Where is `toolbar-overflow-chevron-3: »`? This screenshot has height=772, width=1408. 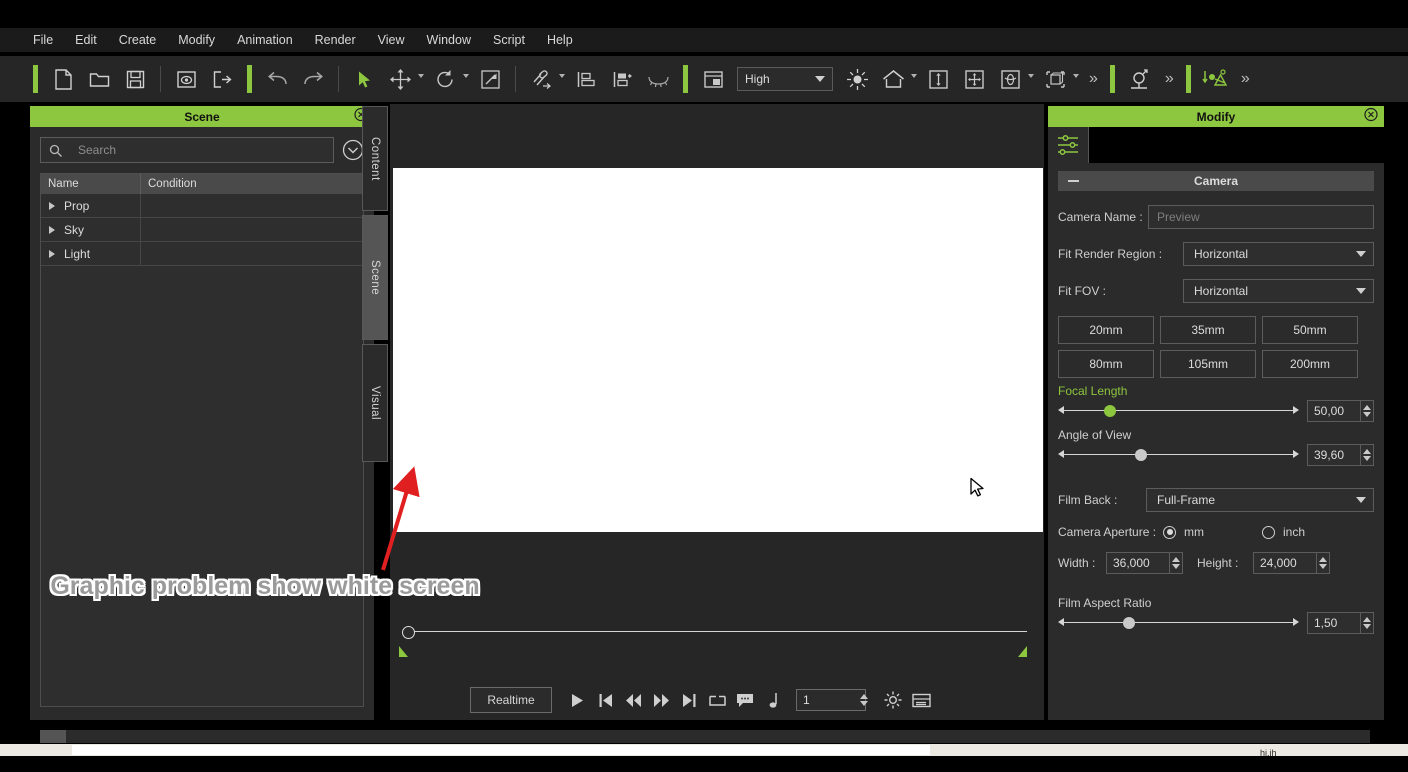 toolbar-overflow-chevron-3: » is located at coordinates (1244, 79).